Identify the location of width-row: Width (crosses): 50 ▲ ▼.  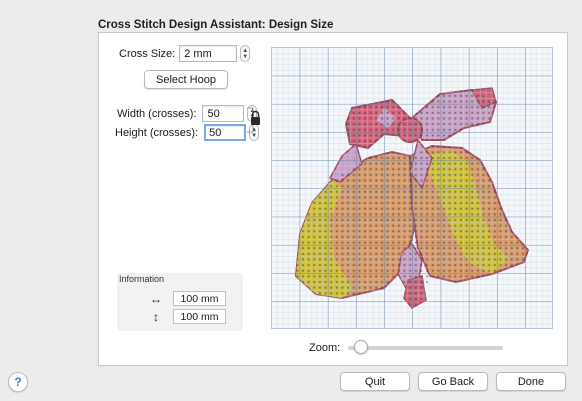
(187, 113).